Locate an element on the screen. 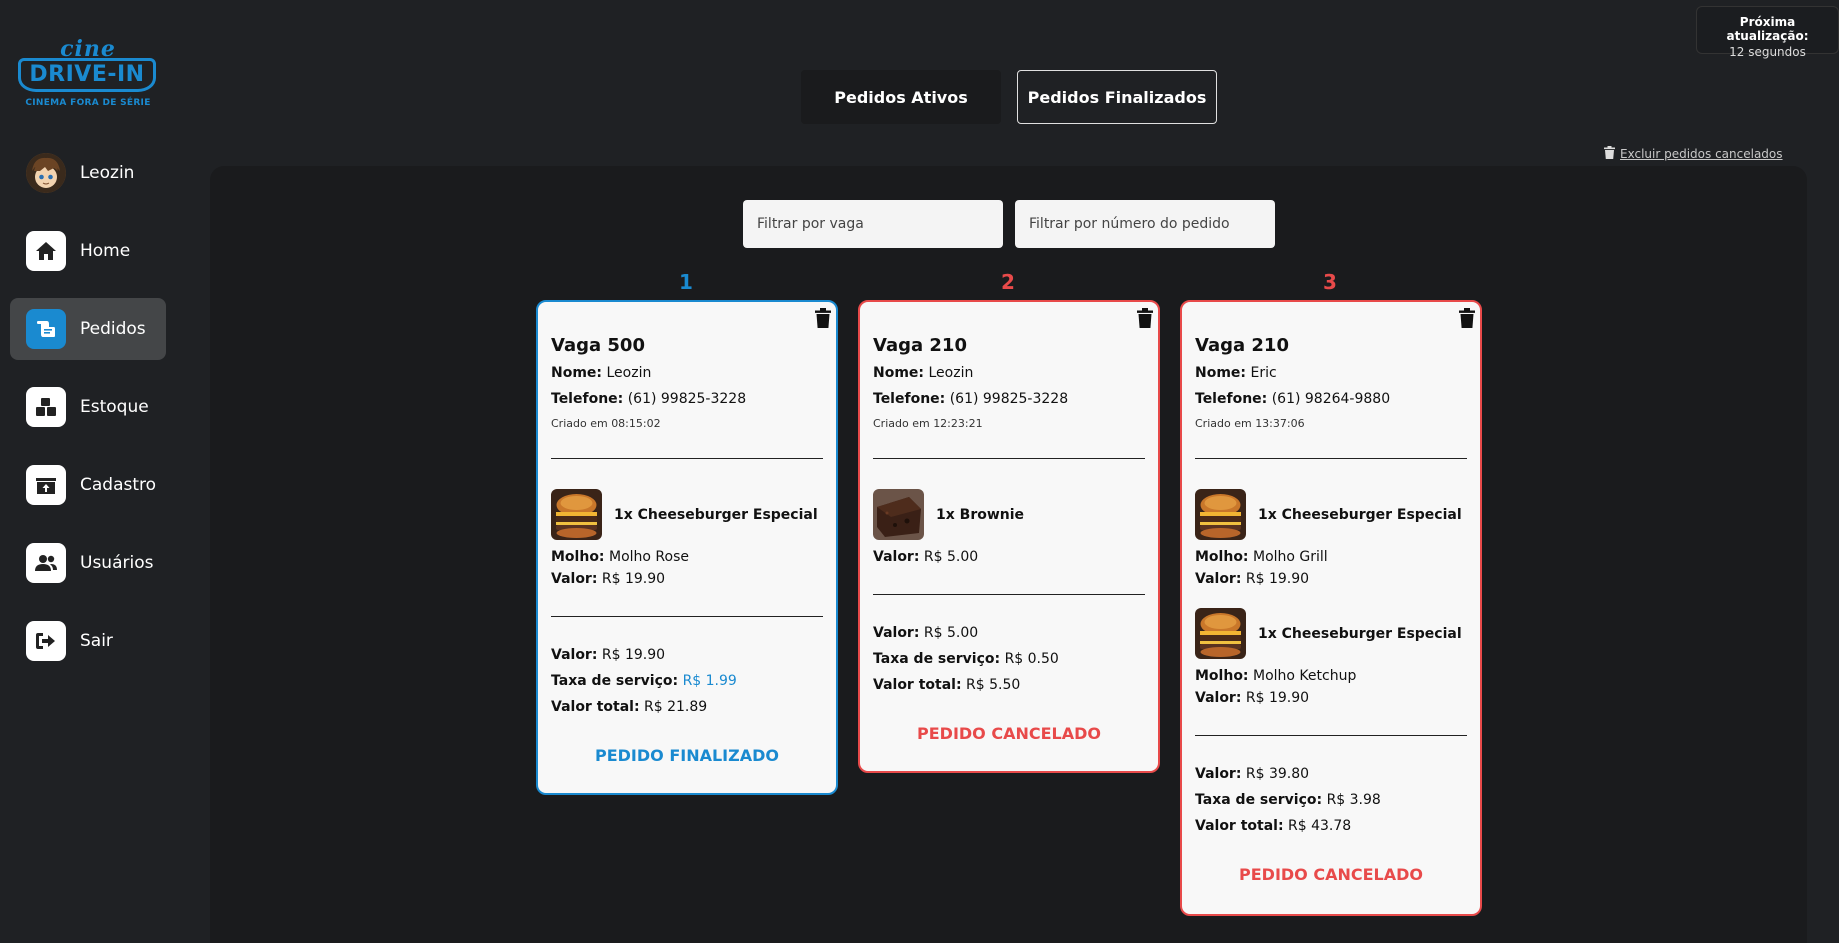  nav-home: Home is located at coordinates (88, 251).